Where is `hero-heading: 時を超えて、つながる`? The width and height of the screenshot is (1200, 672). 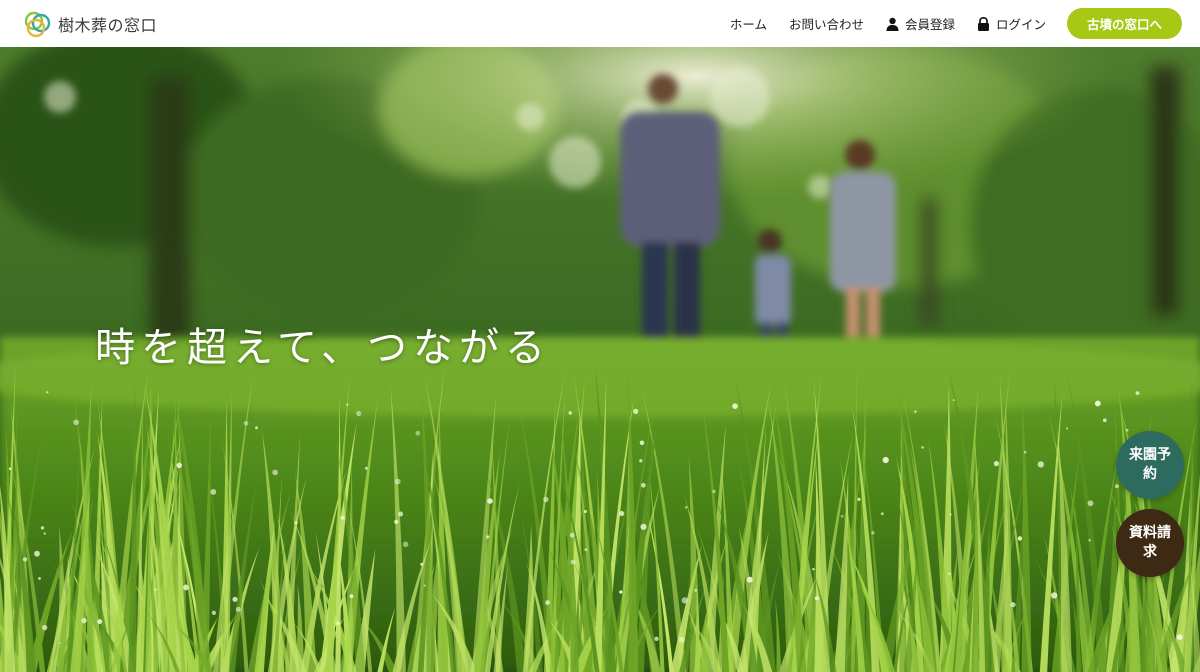 hero-heading: 時を超えて、つながる is located at coordinates (323, 348).